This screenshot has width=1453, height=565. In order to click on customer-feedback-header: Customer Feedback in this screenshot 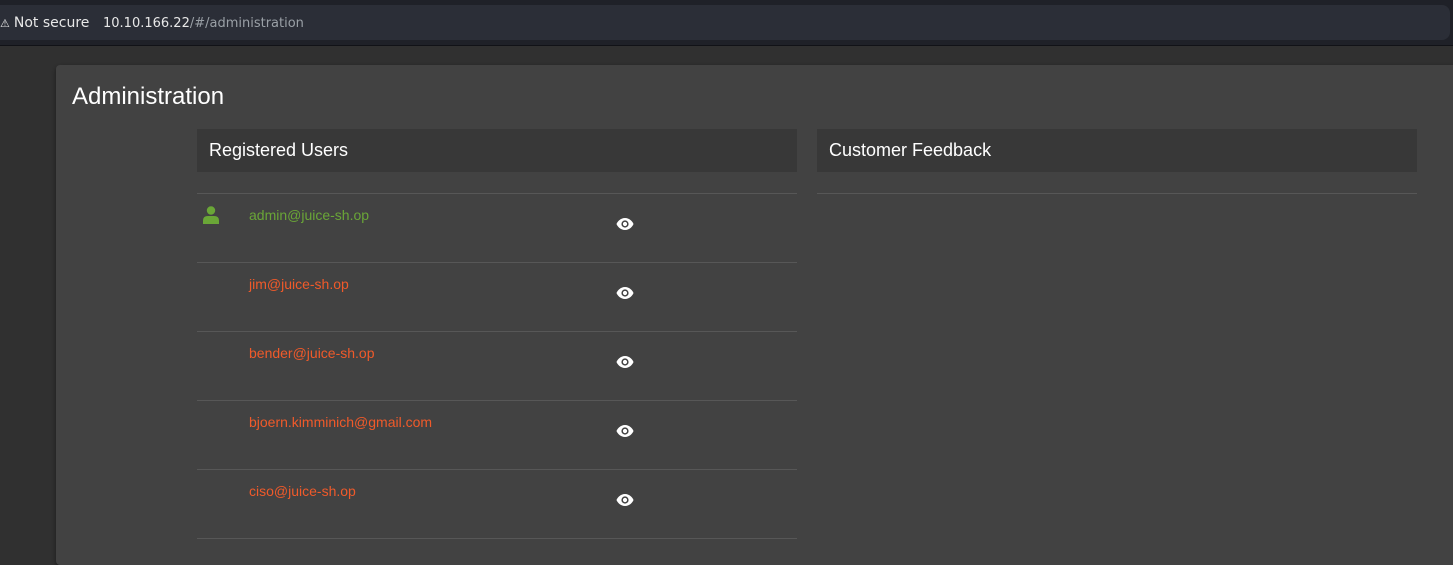, I will do `click(1117, 150)`.